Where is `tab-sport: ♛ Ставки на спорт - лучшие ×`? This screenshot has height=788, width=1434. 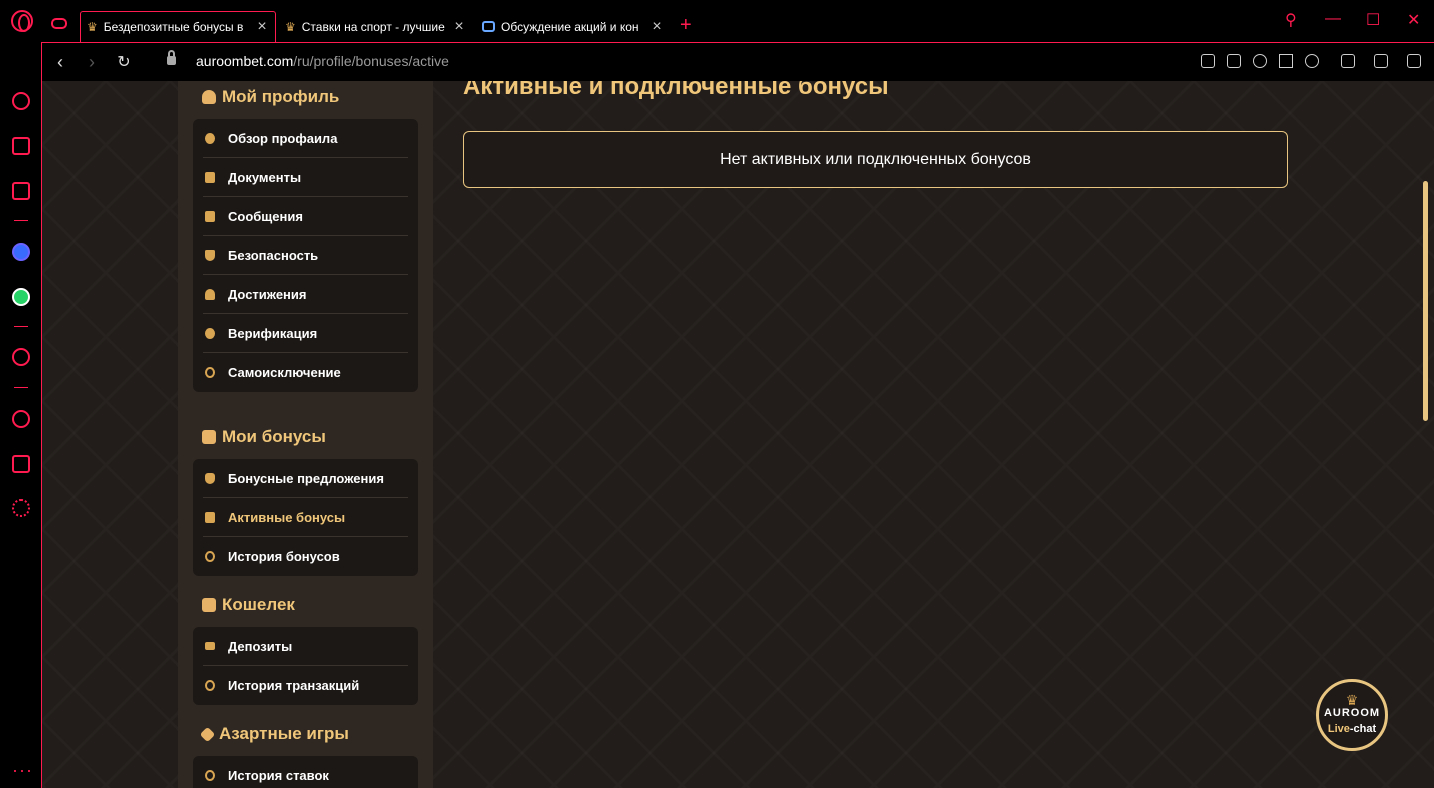 tab-sport: ♛ Ставки на спорт - лучшие × is located at coordinates (375, 26).